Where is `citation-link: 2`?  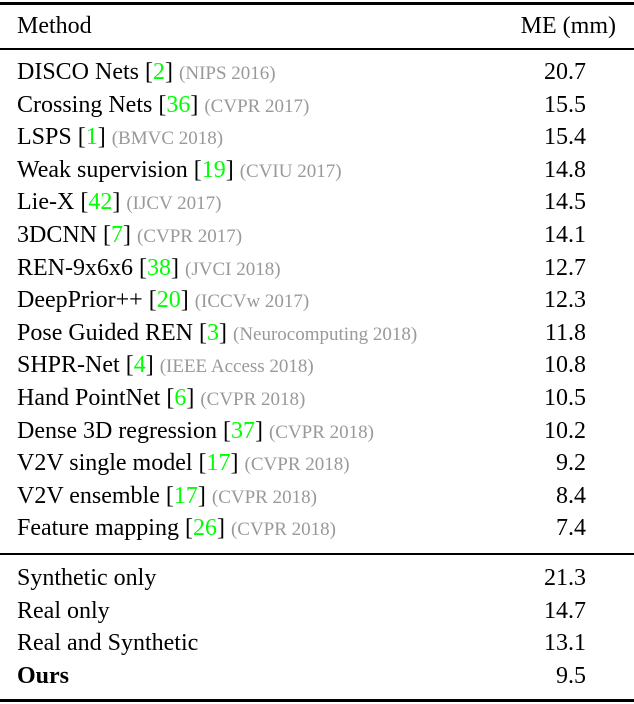
citation-link: 2 is located at coordinates (159, 72).